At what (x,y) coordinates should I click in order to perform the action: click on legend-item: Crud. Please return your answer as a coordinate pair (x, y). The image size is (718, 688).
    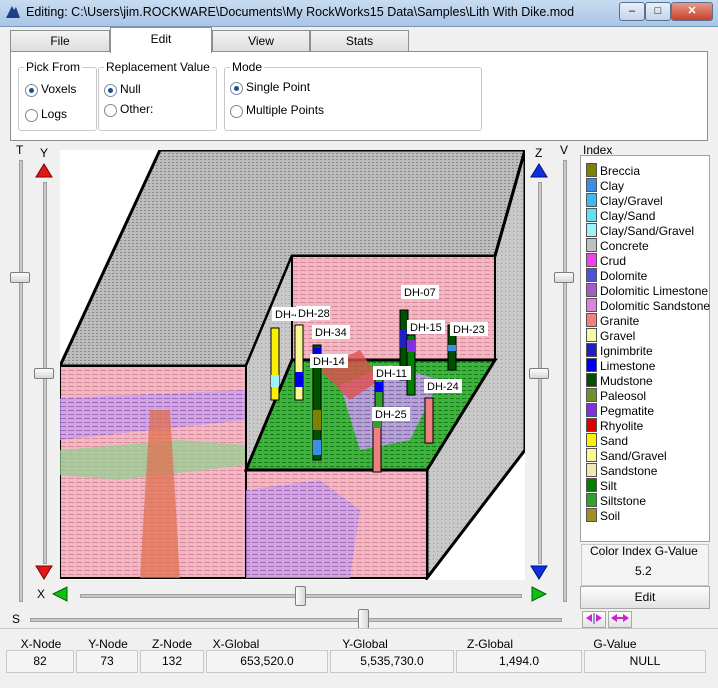
    Looking at the image, I should click on (606, 260).